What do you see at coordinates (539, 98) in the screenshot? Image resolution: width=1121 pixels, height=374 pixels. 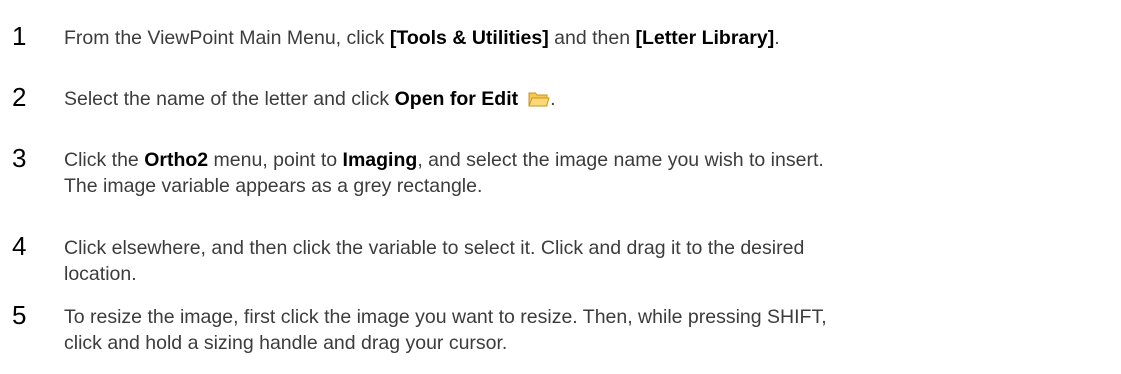 I see `folder-open-icon` at bounding box center [539, 98].